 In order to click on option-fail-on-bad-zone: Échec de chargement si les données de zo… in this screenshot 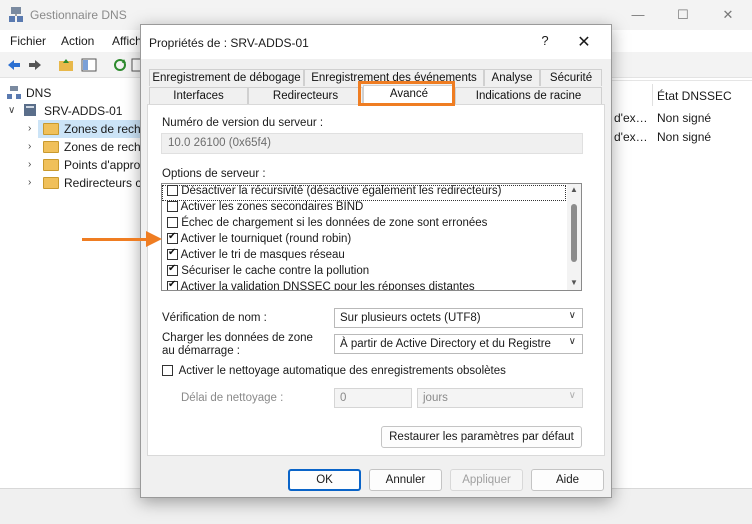, I will do `click(364, 225)`.